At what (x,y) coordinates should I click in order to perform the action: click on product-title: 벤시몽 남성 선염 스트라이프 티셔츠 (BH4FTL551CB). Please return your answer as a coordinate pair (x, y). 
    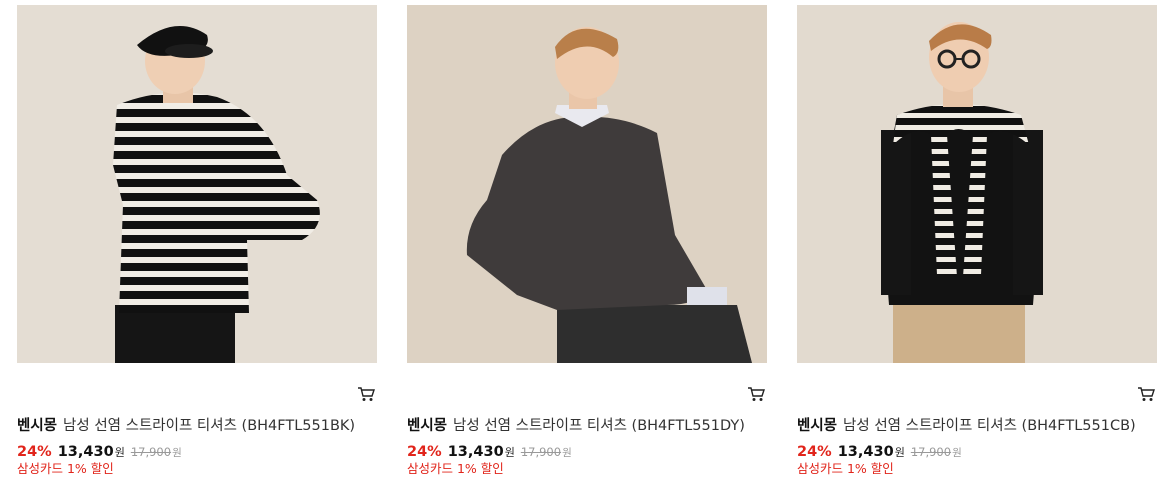
    Looking at the image, I should click on (977, 426).